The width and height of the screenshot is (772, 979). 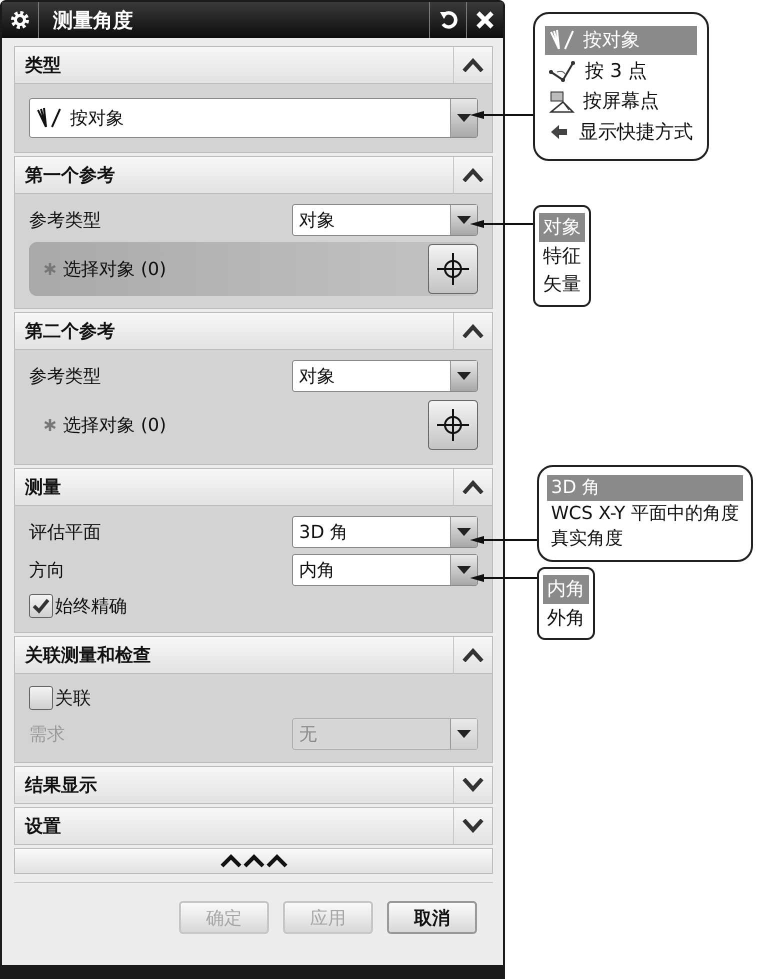 I want to click on field-label: 方向, so click(x=47, y=570).